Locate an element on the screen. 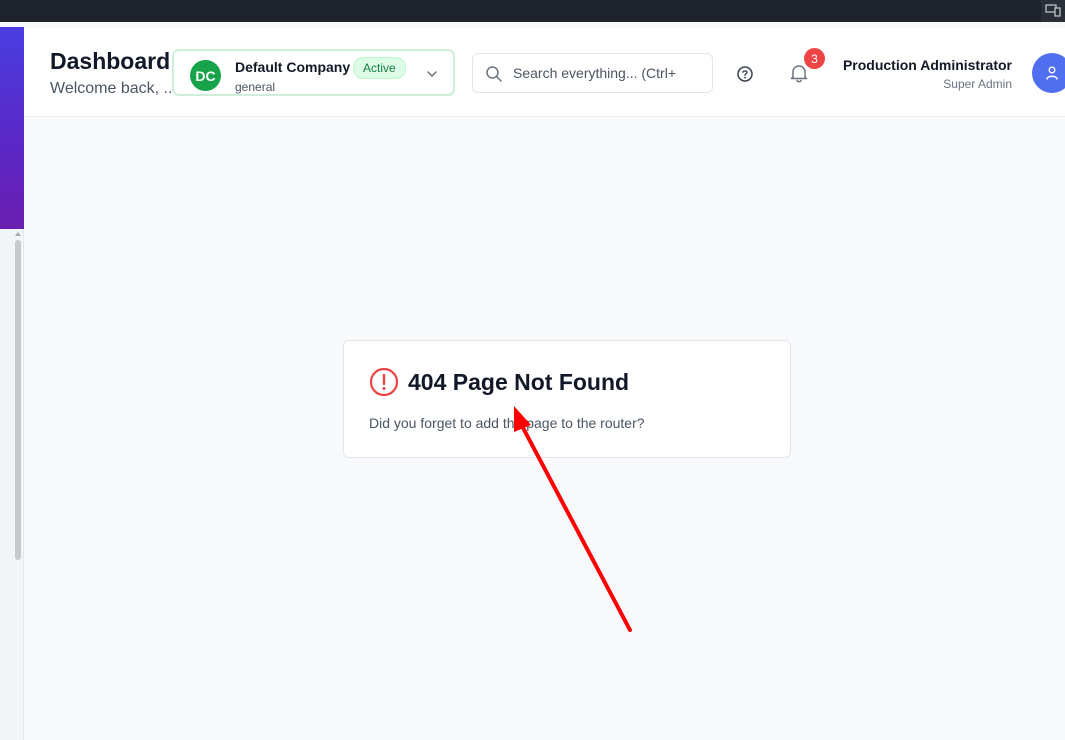 This screenshot has width=1065, height=740. company-switcher: DC Default Company Active general is located at coordinates (313, 72).